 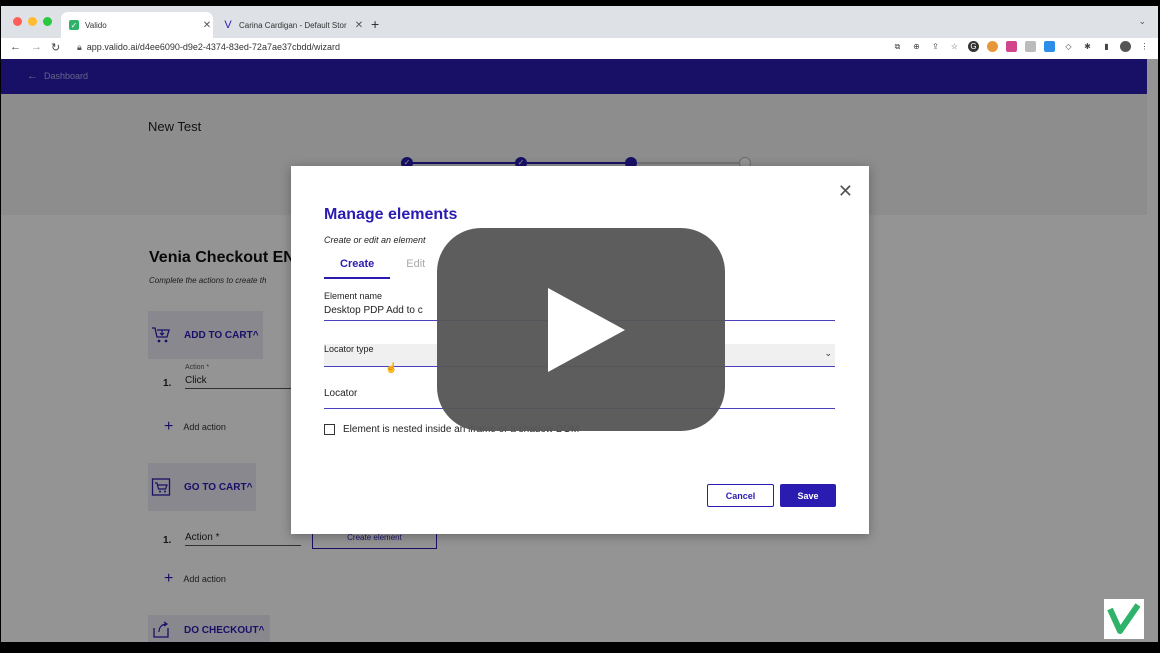 I want to click on iframe-checkbox, so click(x=329, y=429).